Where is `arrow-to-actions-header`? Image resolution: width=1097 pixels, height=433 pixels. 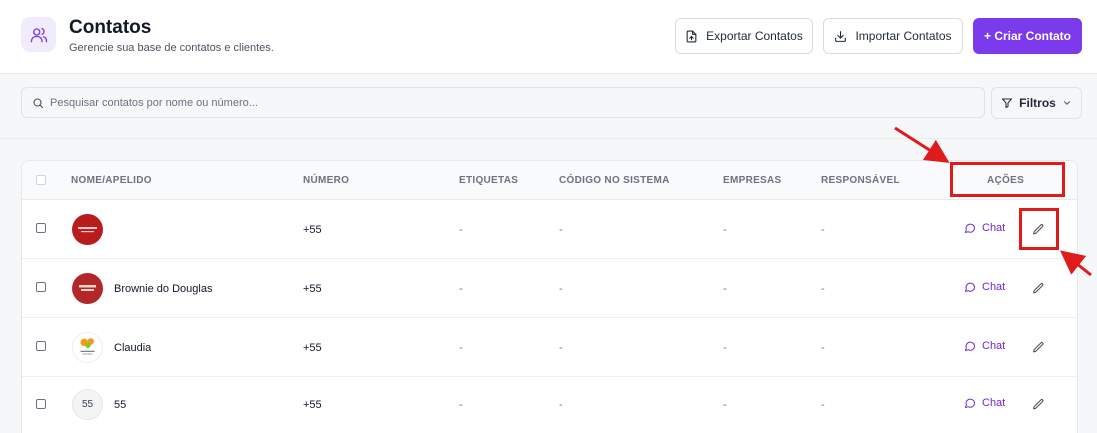
arrow-to-actions-header is located at coordinates (922, 144).